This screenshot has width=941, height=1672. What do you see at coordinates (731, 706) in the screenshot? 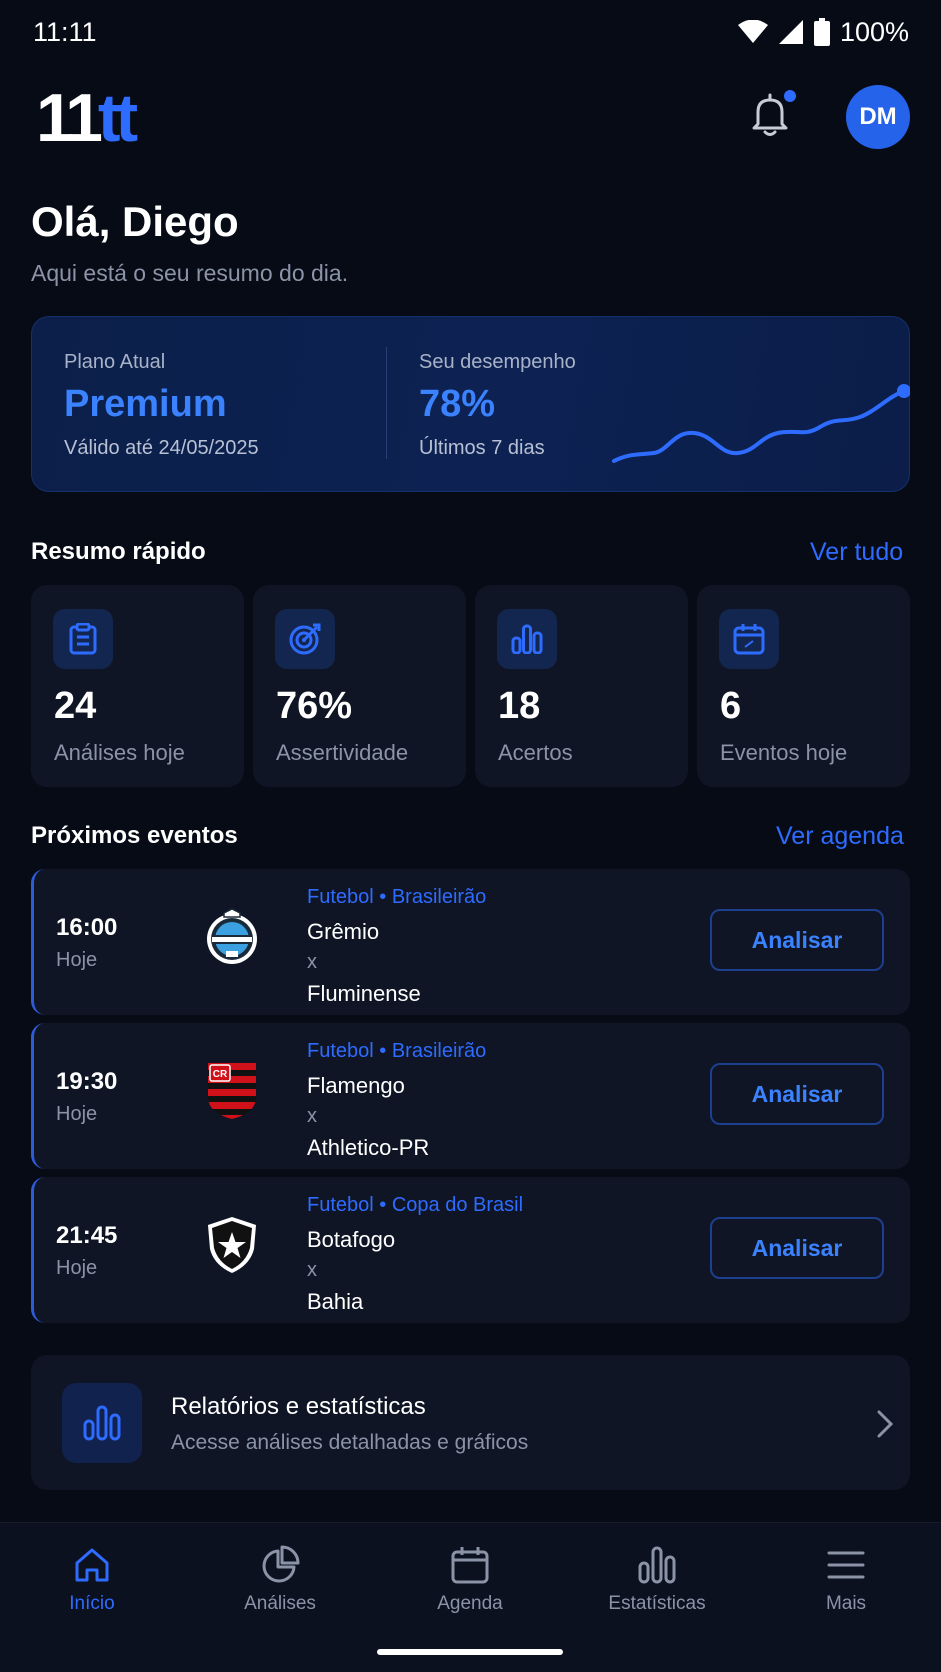
I see `stat-value: 6` at bounding box center [731, 706].